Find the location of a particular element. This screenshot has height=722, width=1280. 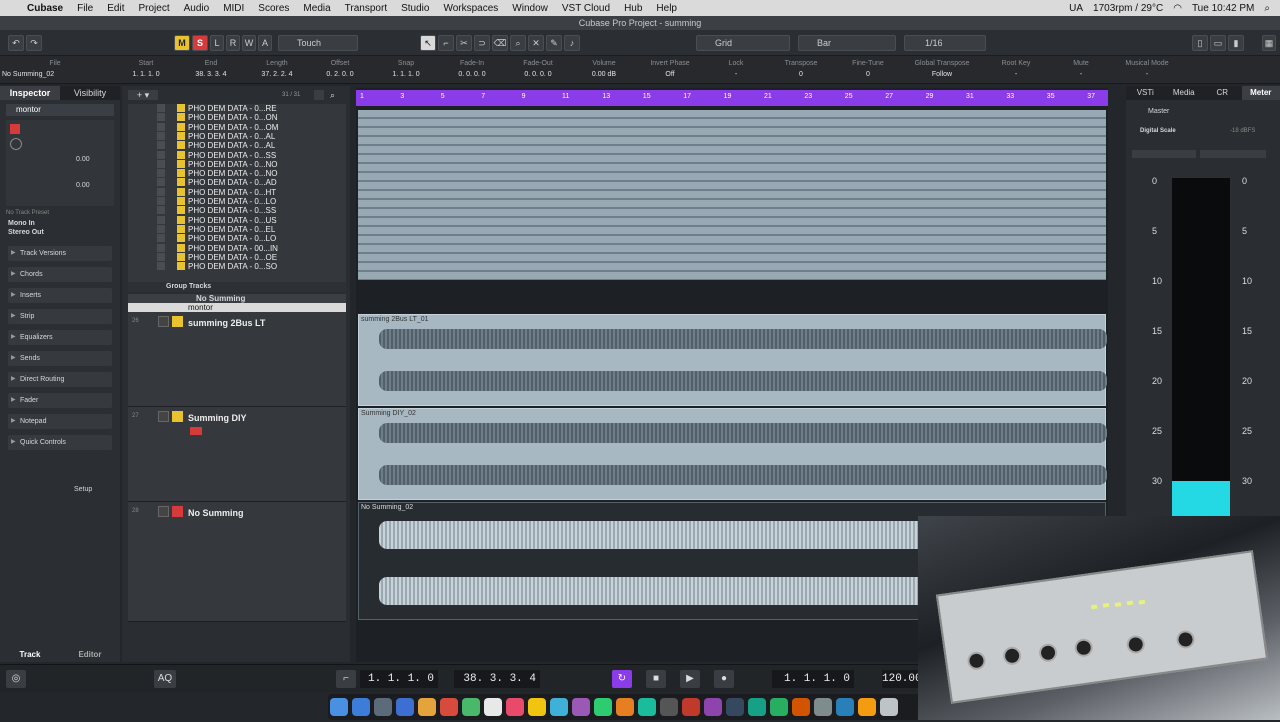

event-summing-diy: Summing DIY_02 is located at coordinates (732, 454).